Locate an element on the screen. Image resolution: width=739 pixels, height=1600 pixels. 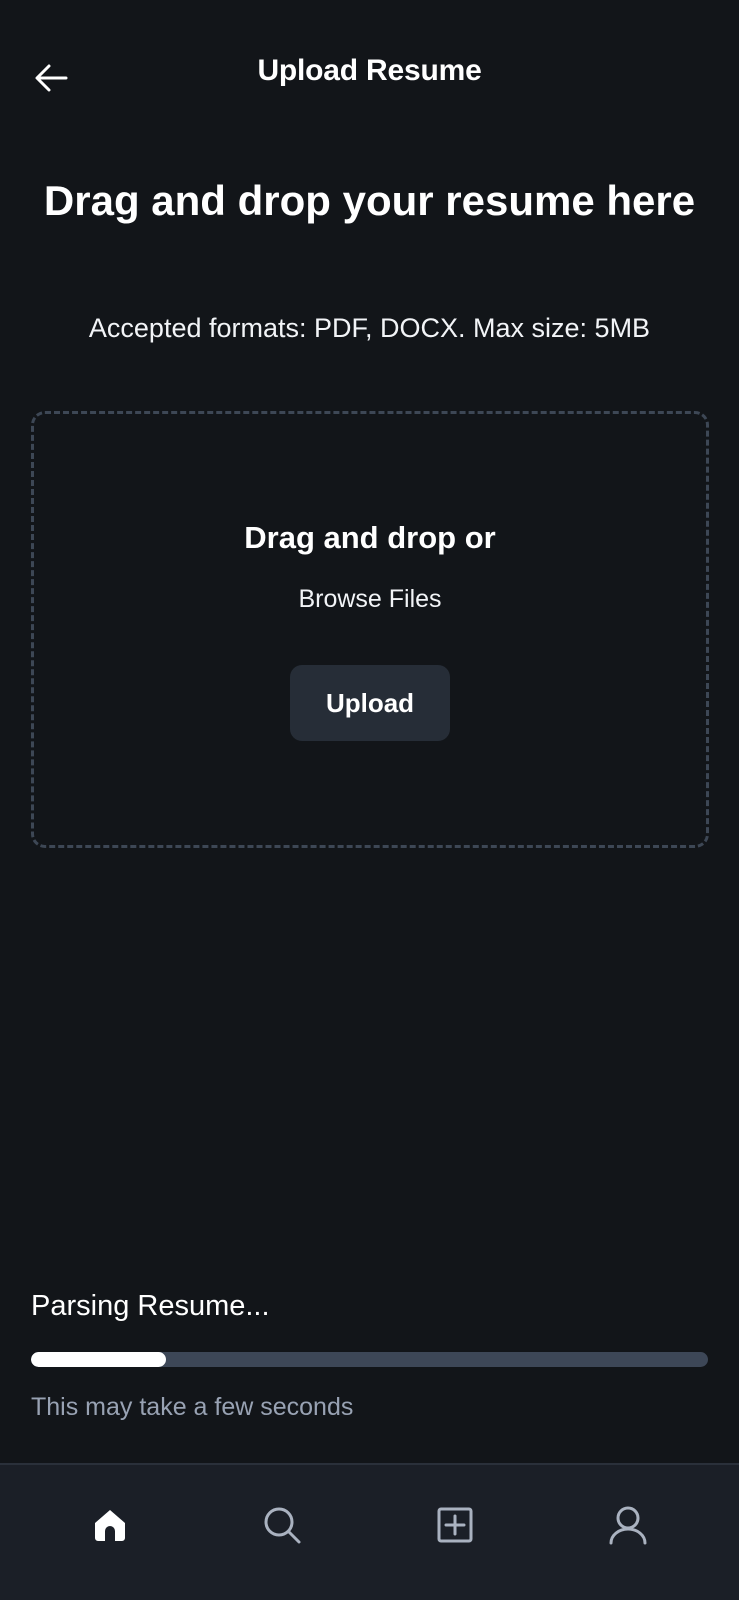
nav-search is located at coordinates (282, 1525).